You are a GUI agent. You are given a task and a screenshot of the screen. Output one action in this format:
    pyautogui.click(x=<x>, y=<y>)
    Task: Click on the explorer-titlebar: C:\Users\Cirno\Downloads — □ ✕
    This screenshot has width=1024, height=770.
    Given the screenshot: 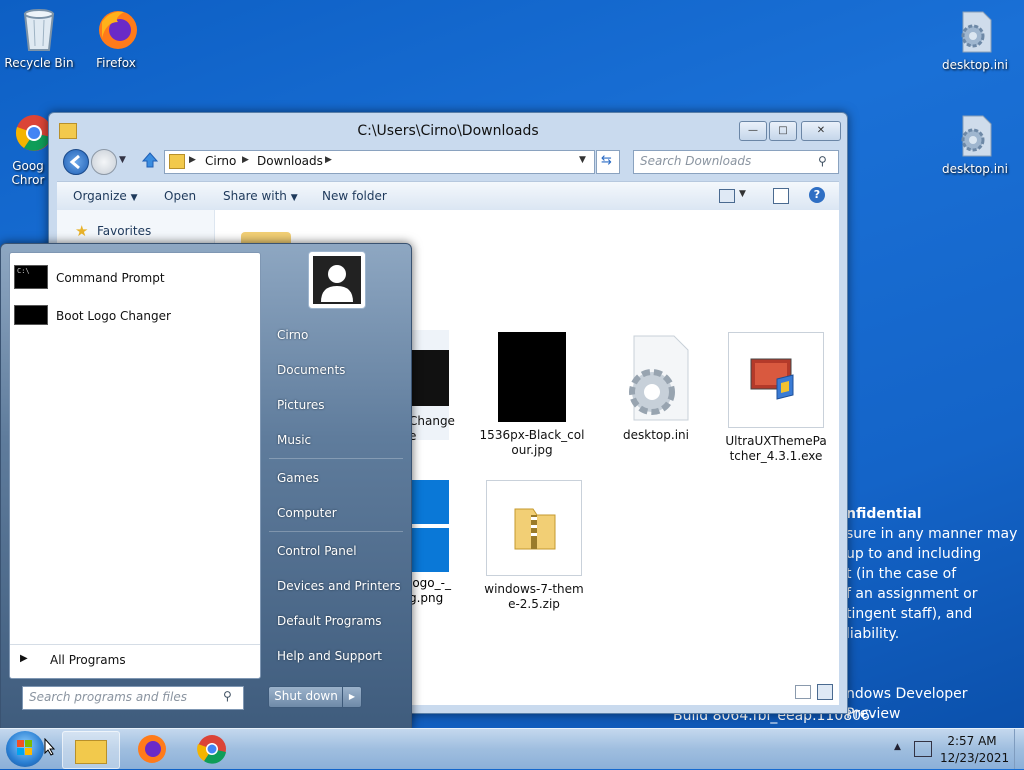 What is the action you would take?
    pyautogui.click(x=448, y=131)
    